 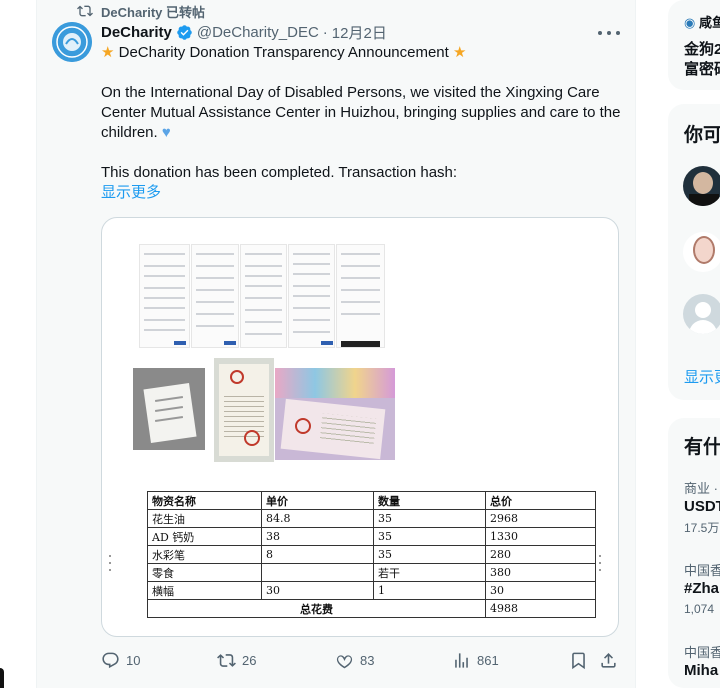 What do you see at coordinates (153, 12) in the screenshot?
I see `retweet-label: DeCharity 已转帖` at bounding box center [153, 12].